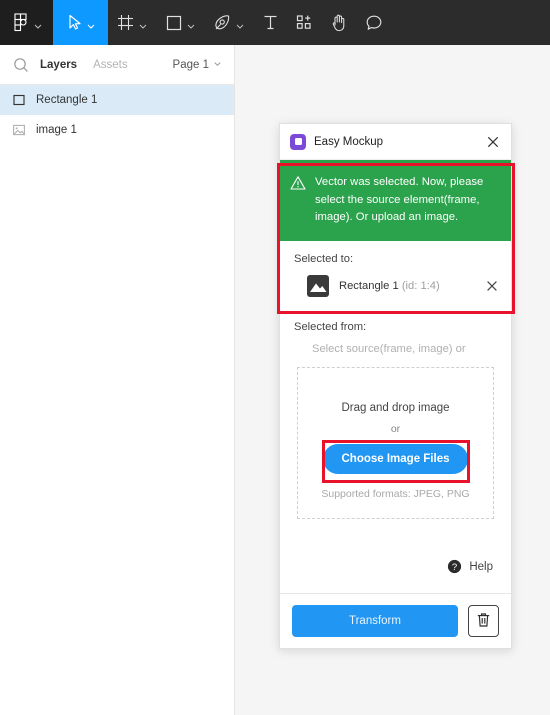 The width and height of the screenshot is (550, 715). I want to click on remove-selected-to-icon, so click(492, 286).